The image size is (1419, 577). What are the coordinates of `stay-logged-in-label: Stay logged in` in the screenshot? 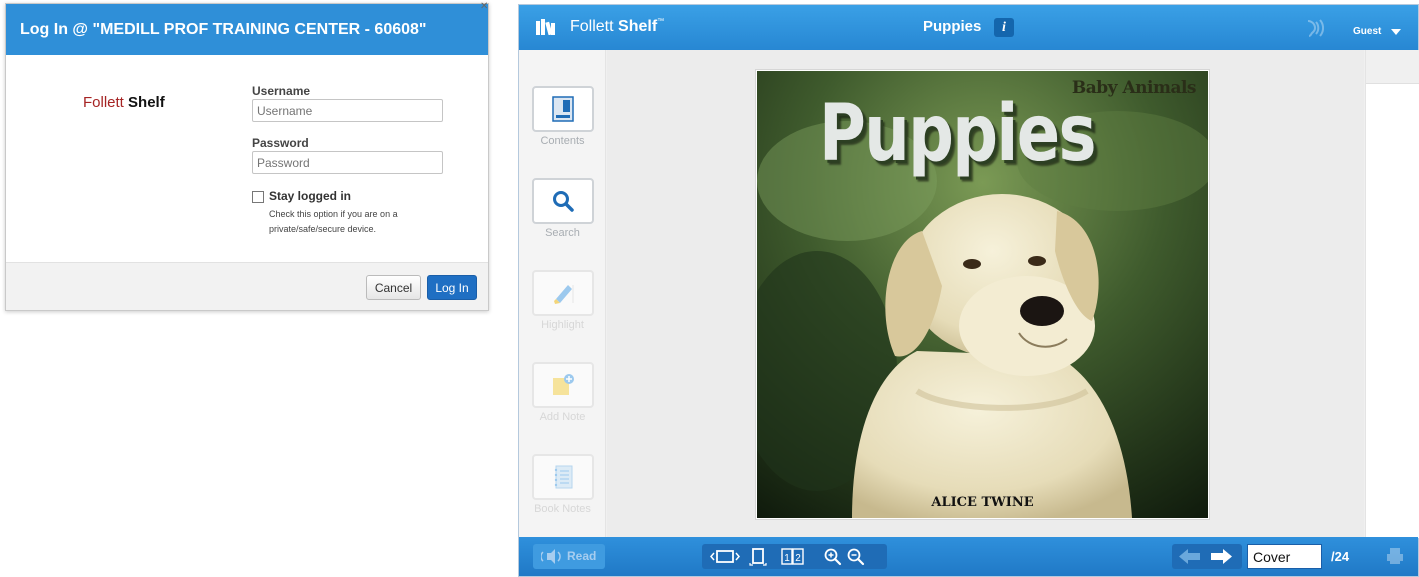 It's located at (310, 196).